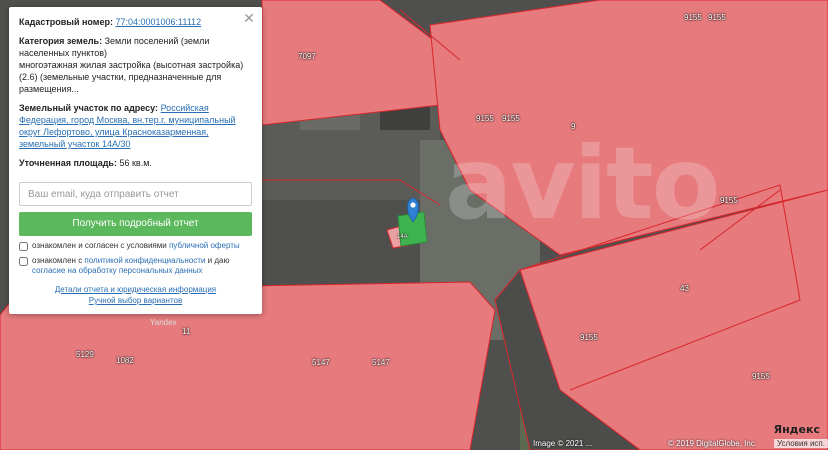 The image size is (828, 450). Describe the element at coordinates (66, 22) in the screenshot. I see `cadastral-number-label: Кадастровый номер:` at that location.